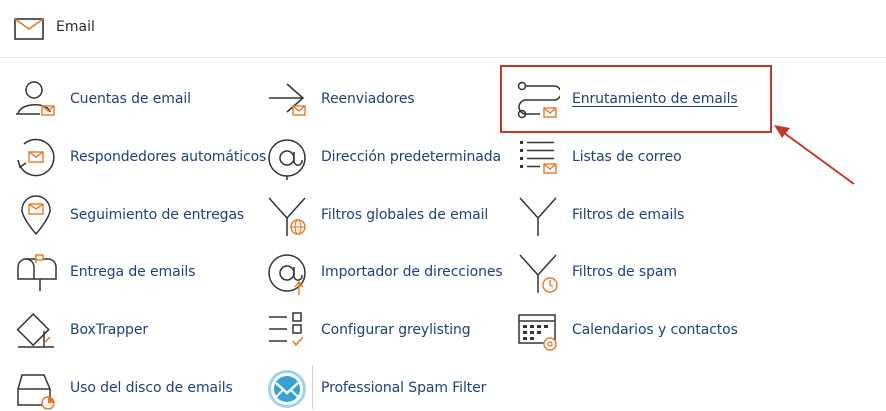 This screenshot has height=411, width=886. I want to click on item-label: Entrega de emails, so click(132, 272).